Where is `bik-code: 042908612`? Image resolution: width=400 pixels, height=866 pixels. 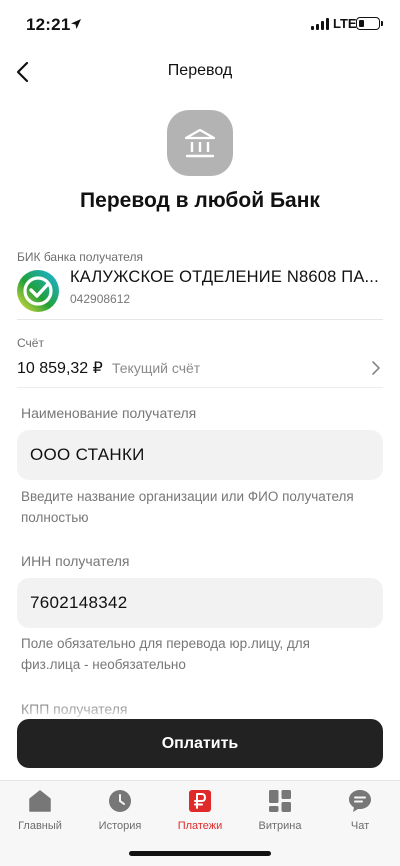
bik-code: 042908612 is located at coordinates (100, 299).